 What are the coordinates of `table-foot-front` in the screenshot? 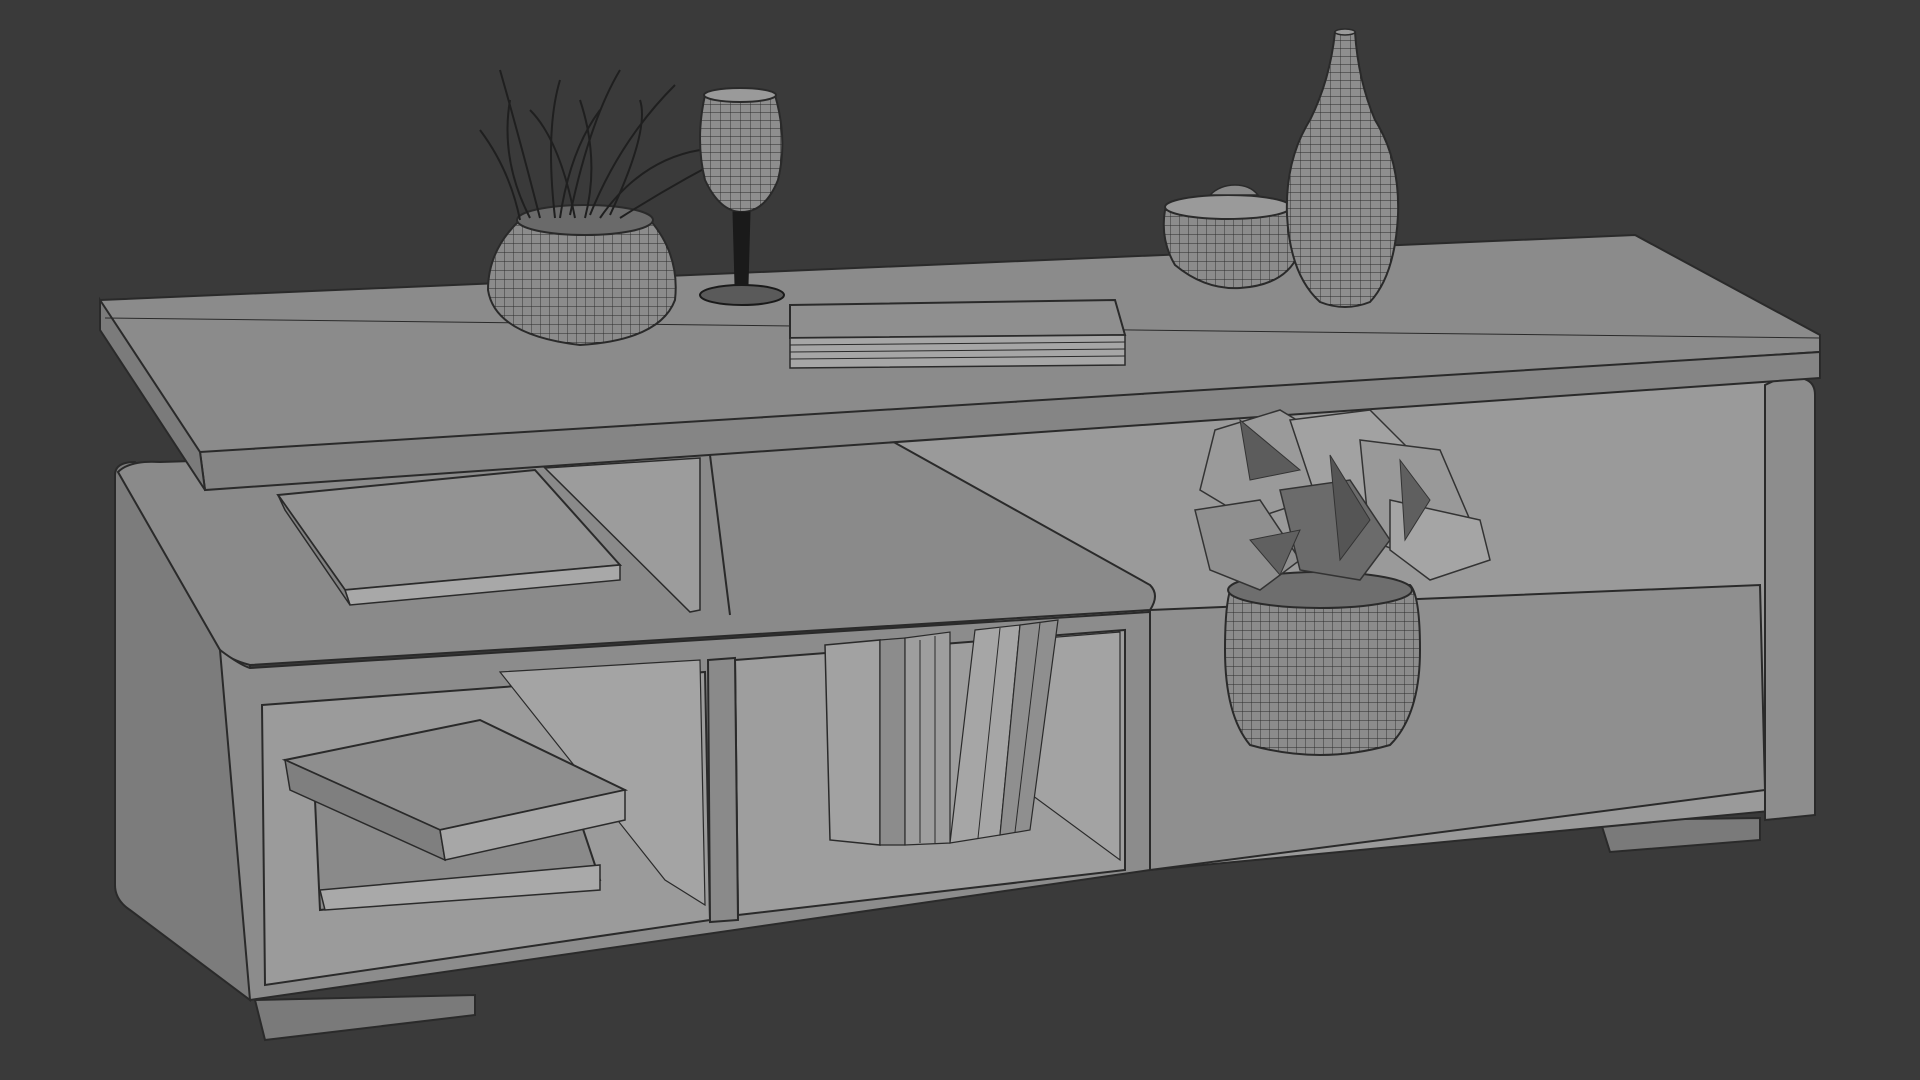 It's located at (364, 1017).